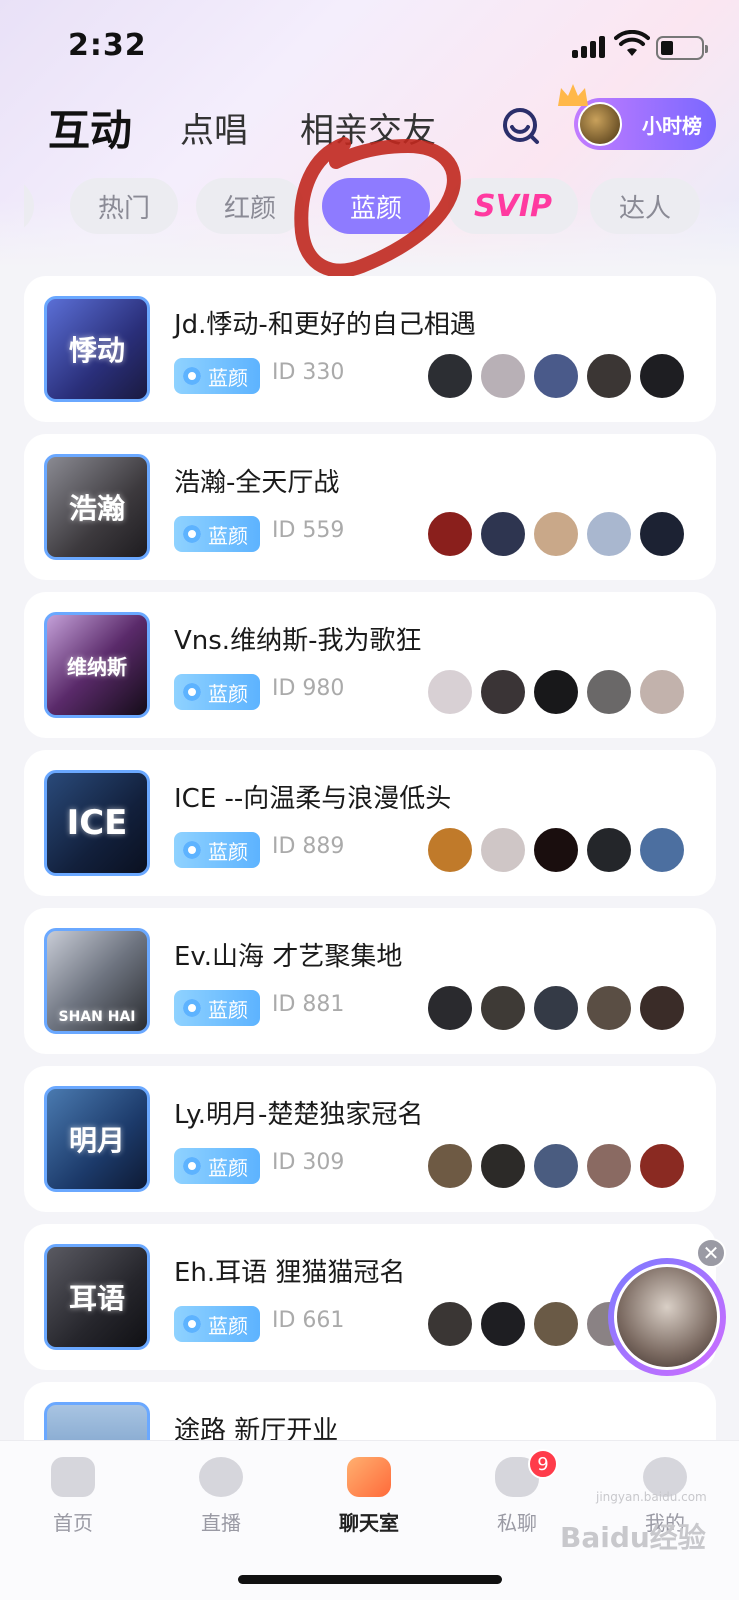 Image resolution: width=739 pixels, height=1600 pixels. Describe the element at coordinates (97, 1297) in the screenshot. I see `room-cover: 耳语` at that location.